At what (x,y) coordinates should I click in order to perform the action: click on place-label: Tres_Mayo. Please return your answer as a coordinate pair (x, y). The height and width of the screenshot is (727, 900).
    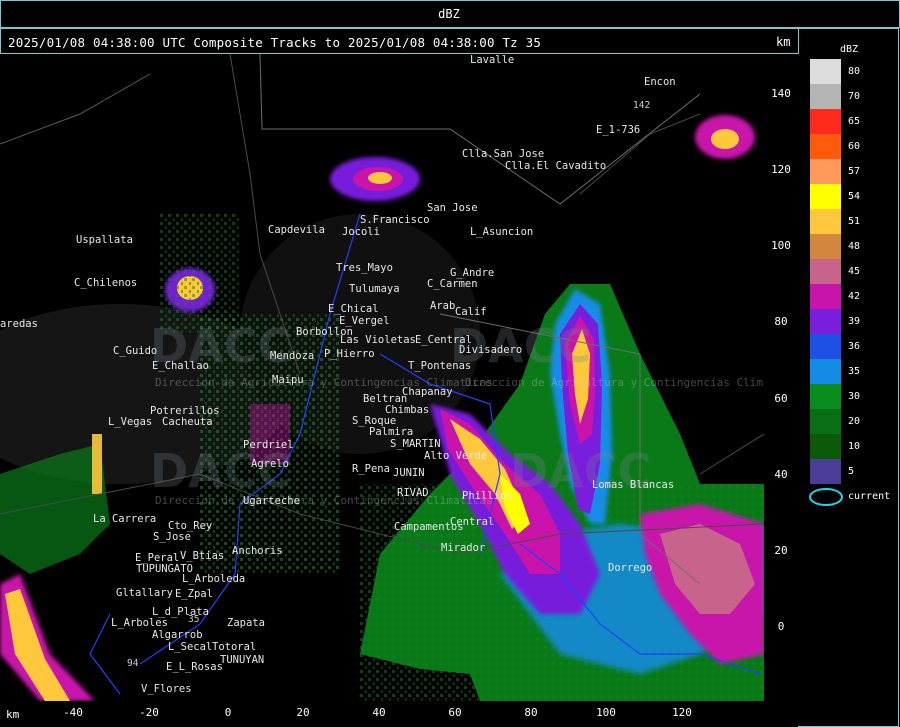
    Looking at the image, I should click on (364, 268).